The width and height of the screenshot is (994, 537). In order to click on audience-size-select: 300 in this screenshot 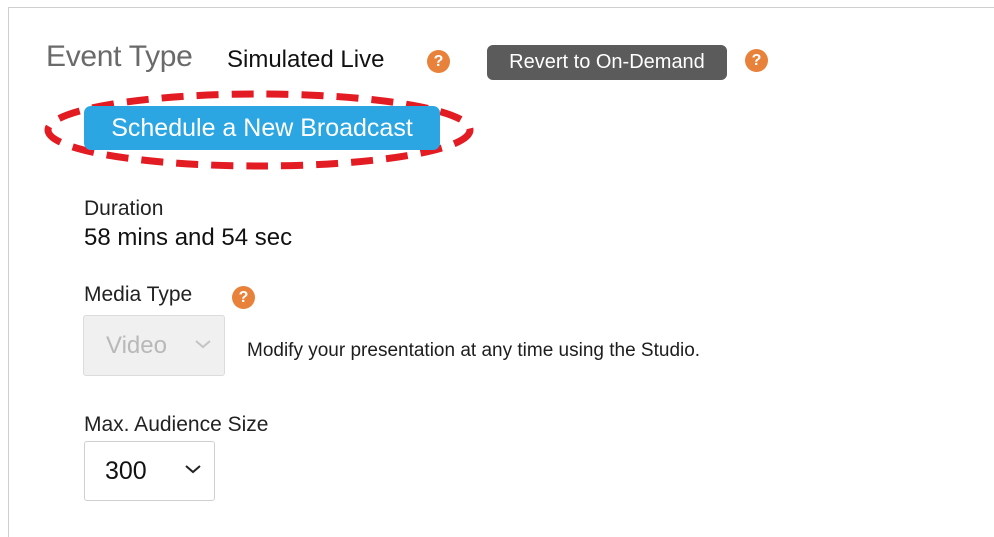, I will do `click(149, 471)`.